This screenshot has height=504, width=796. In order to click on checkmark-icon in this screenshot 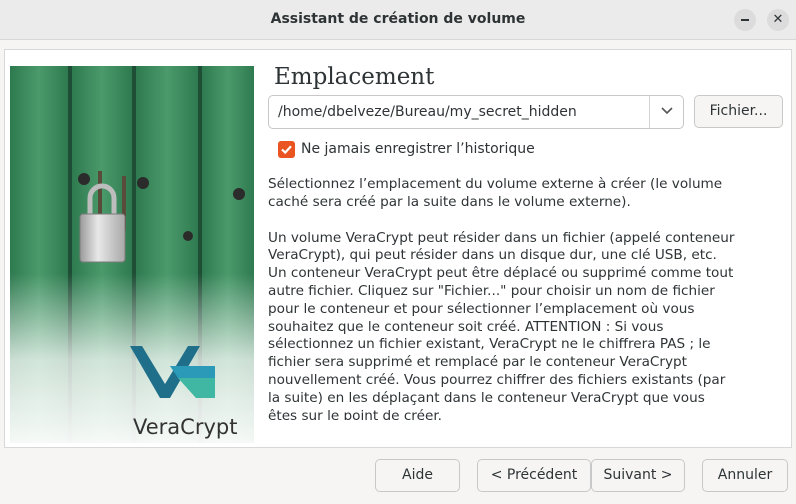, I will do `click(286, 150)`.